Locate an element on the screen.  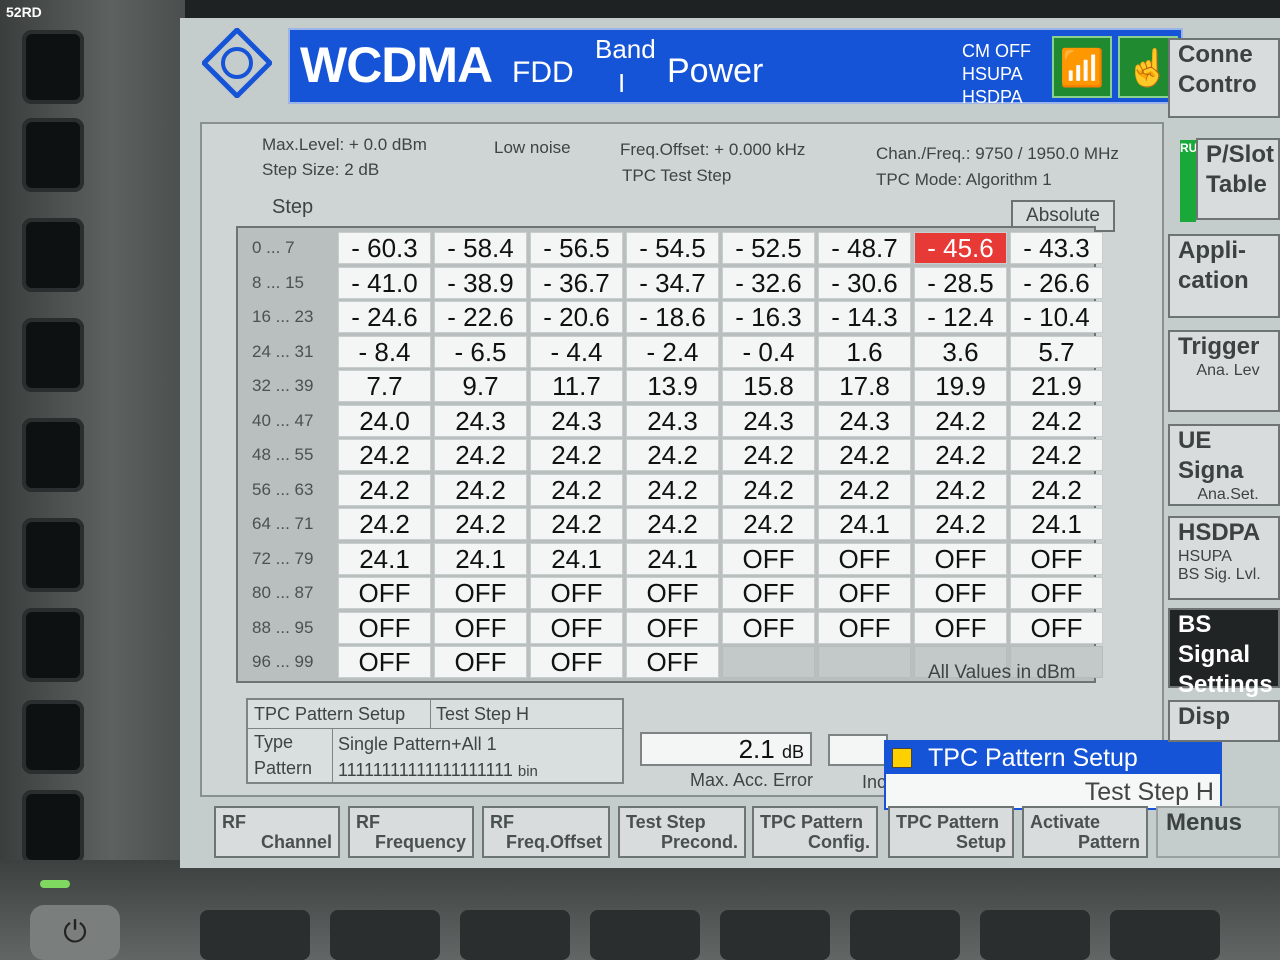
step-range-label: 8 ... 15 is located at coordinates (278, 282).